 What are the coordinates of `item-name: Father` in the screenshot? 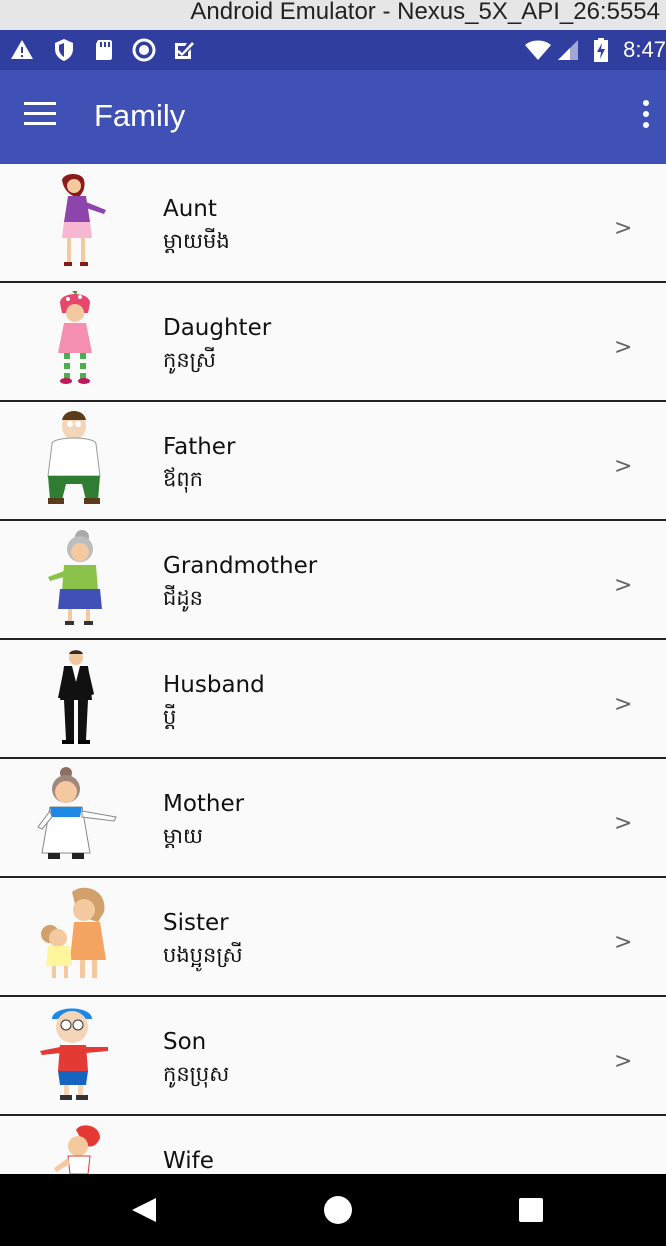 It's located at (199, 447).